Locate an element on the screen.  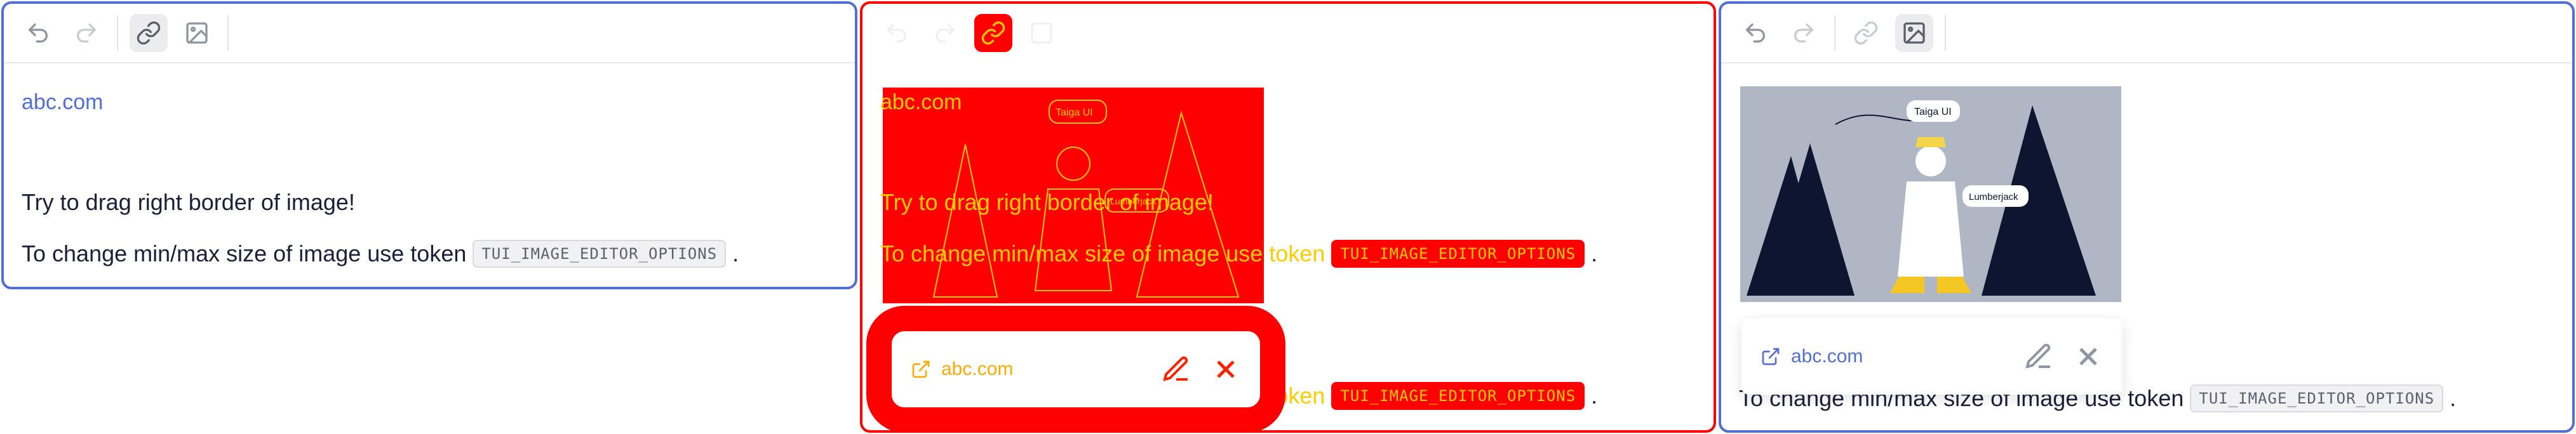
illustration-label-bottom: Lumberjack is located at coordinates (1993, 197).